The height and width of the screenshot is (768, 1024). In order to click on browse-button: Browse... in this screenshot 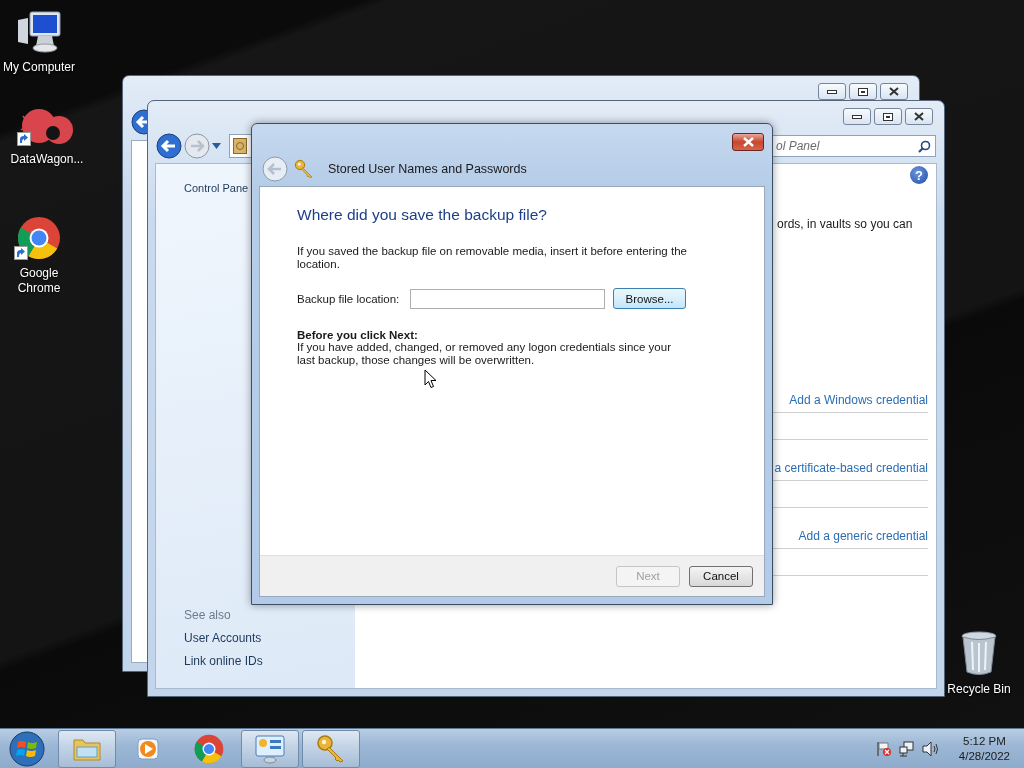, I will do `click(649, 298)`.